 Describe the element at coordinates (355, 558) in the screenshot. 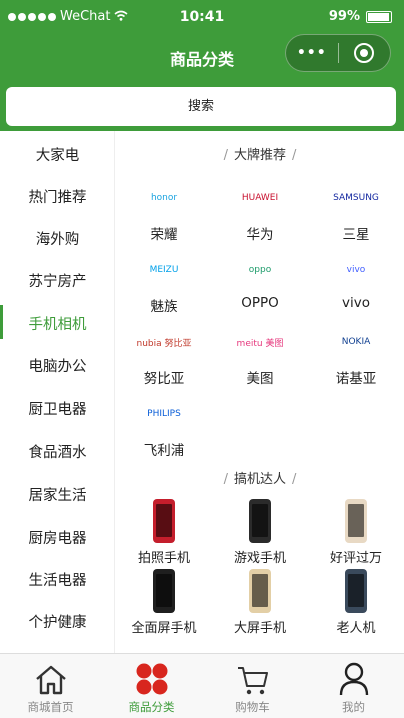

I see `phone-category-label: 好评过万` at that location.